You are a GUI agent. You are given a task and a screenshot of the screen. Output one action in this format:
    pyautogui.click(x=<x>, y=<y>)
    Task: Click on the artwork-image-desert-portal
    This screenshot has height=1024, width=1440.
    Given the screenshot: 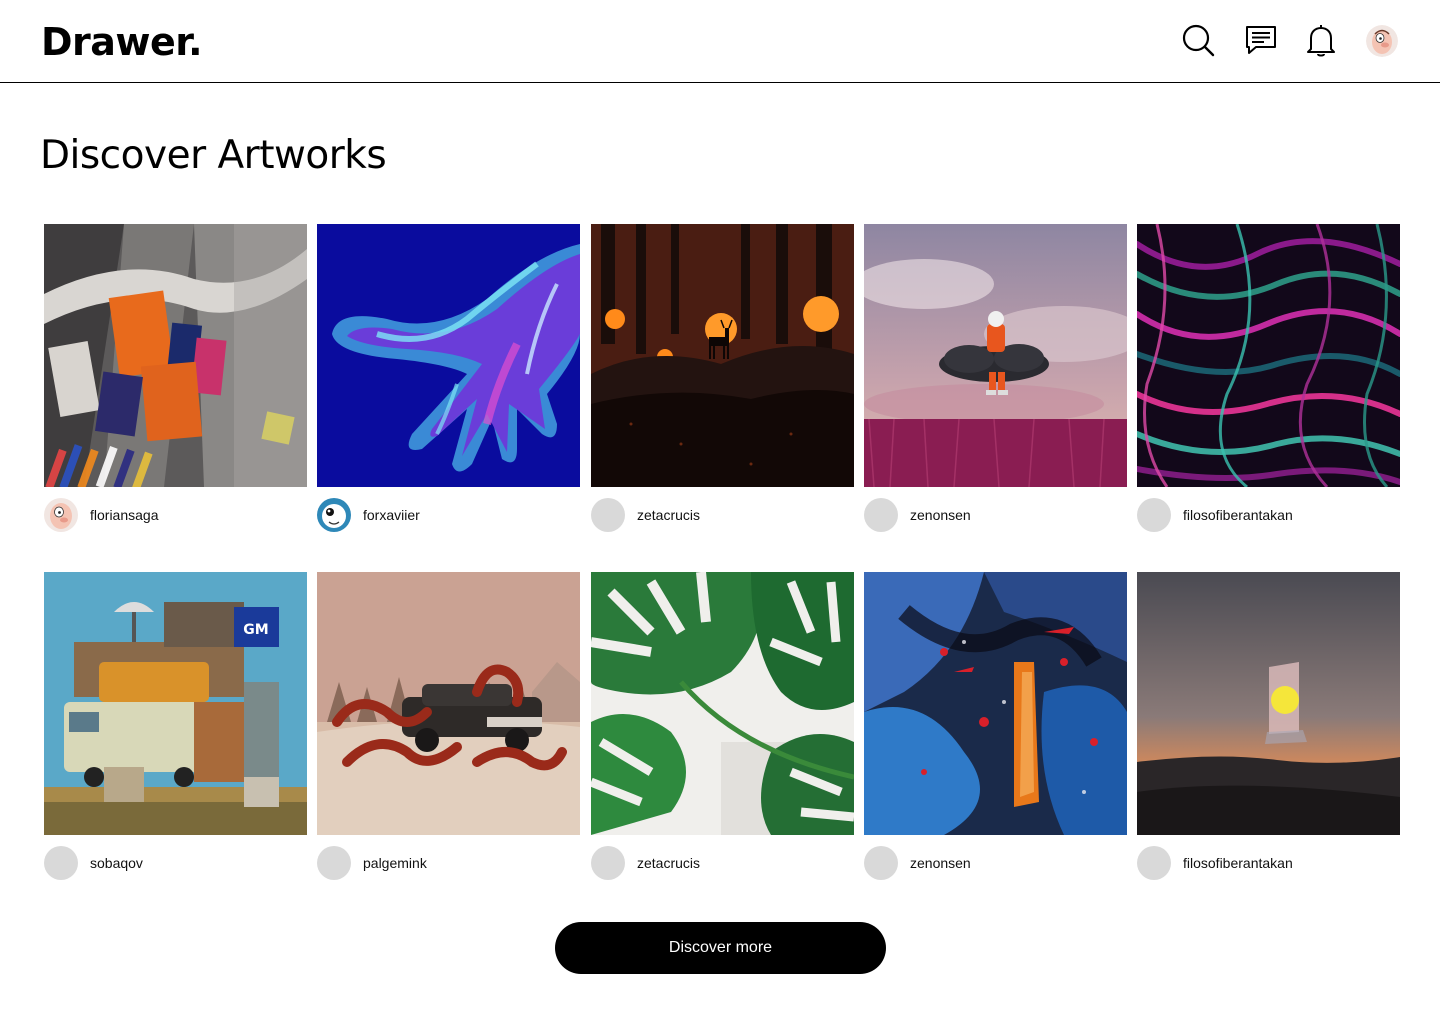 What is the action you would take?
    pyautogui.click(x=1268, y=703)
    